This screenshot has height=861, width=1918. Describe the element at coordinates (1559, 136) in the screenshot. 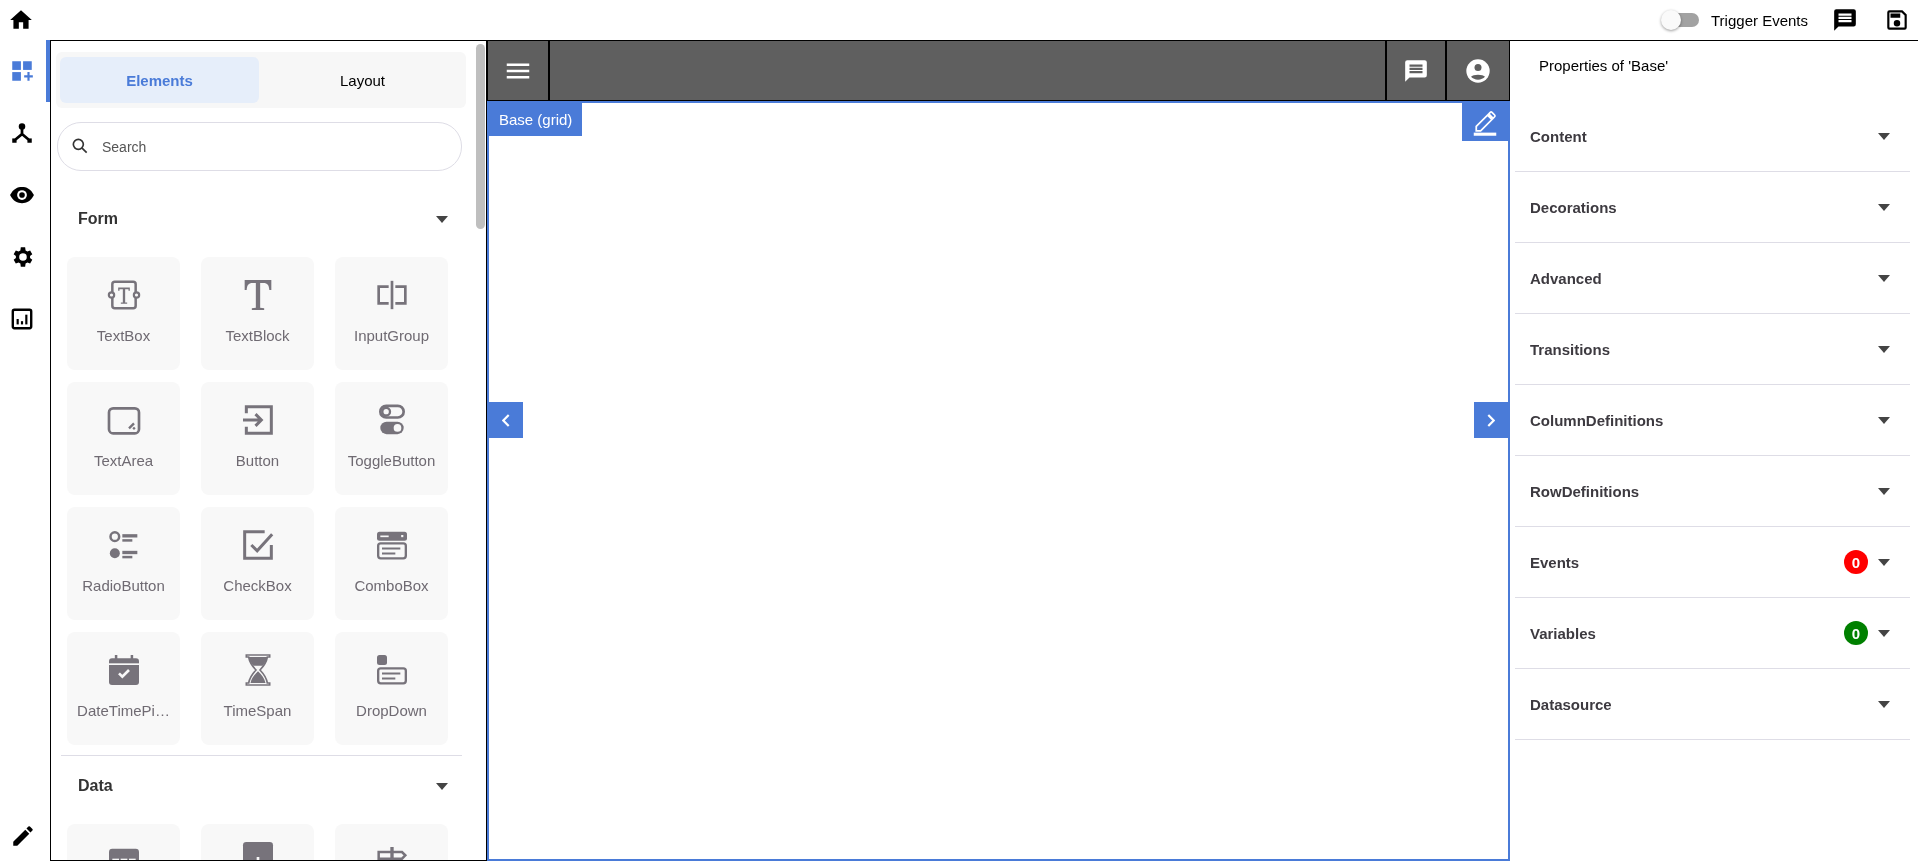

I see `section-title: Content` at that location.